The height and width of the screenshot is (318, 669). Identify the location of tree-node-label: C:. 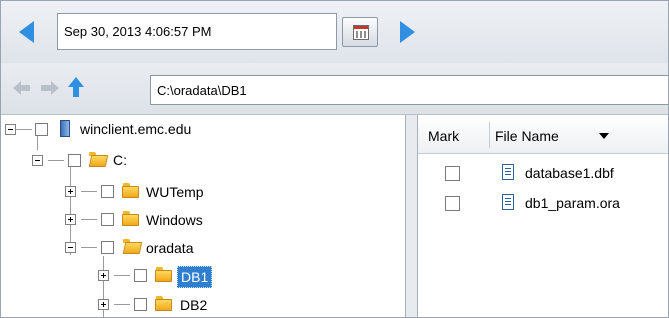
(120, 160).